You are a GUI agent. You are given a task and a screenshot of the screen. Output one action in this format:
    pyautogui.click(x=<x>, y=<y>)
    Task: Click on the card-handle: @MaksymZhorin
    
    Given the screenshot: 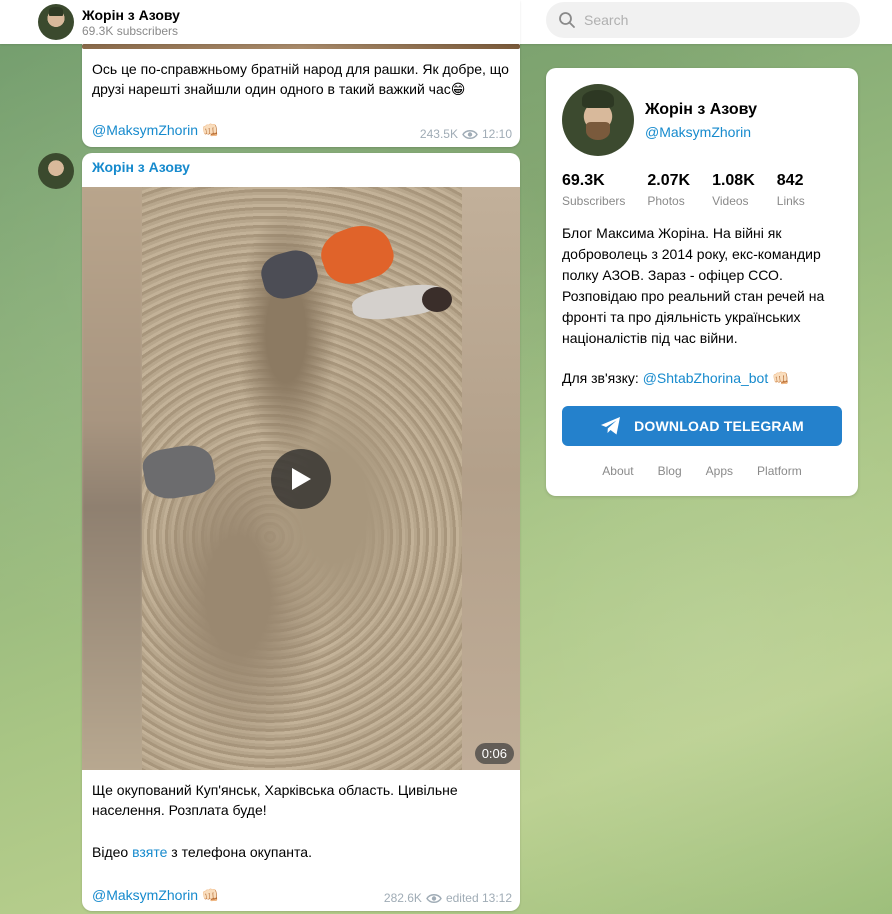 What is the action you would take?
    pyautogui.click(x=698, y=132)
    